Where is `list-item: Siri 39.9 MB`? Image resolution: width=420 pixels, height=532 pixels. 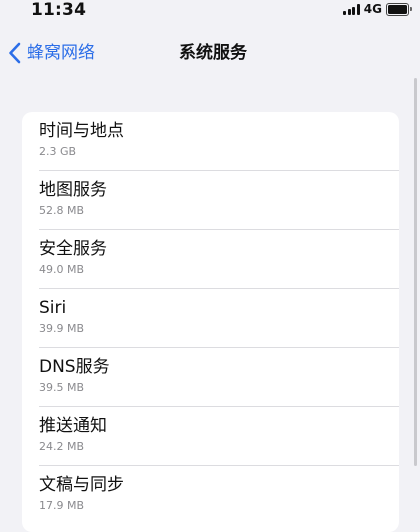
list-item: Siri 39.9 MB is located at coordinates (210, 318).